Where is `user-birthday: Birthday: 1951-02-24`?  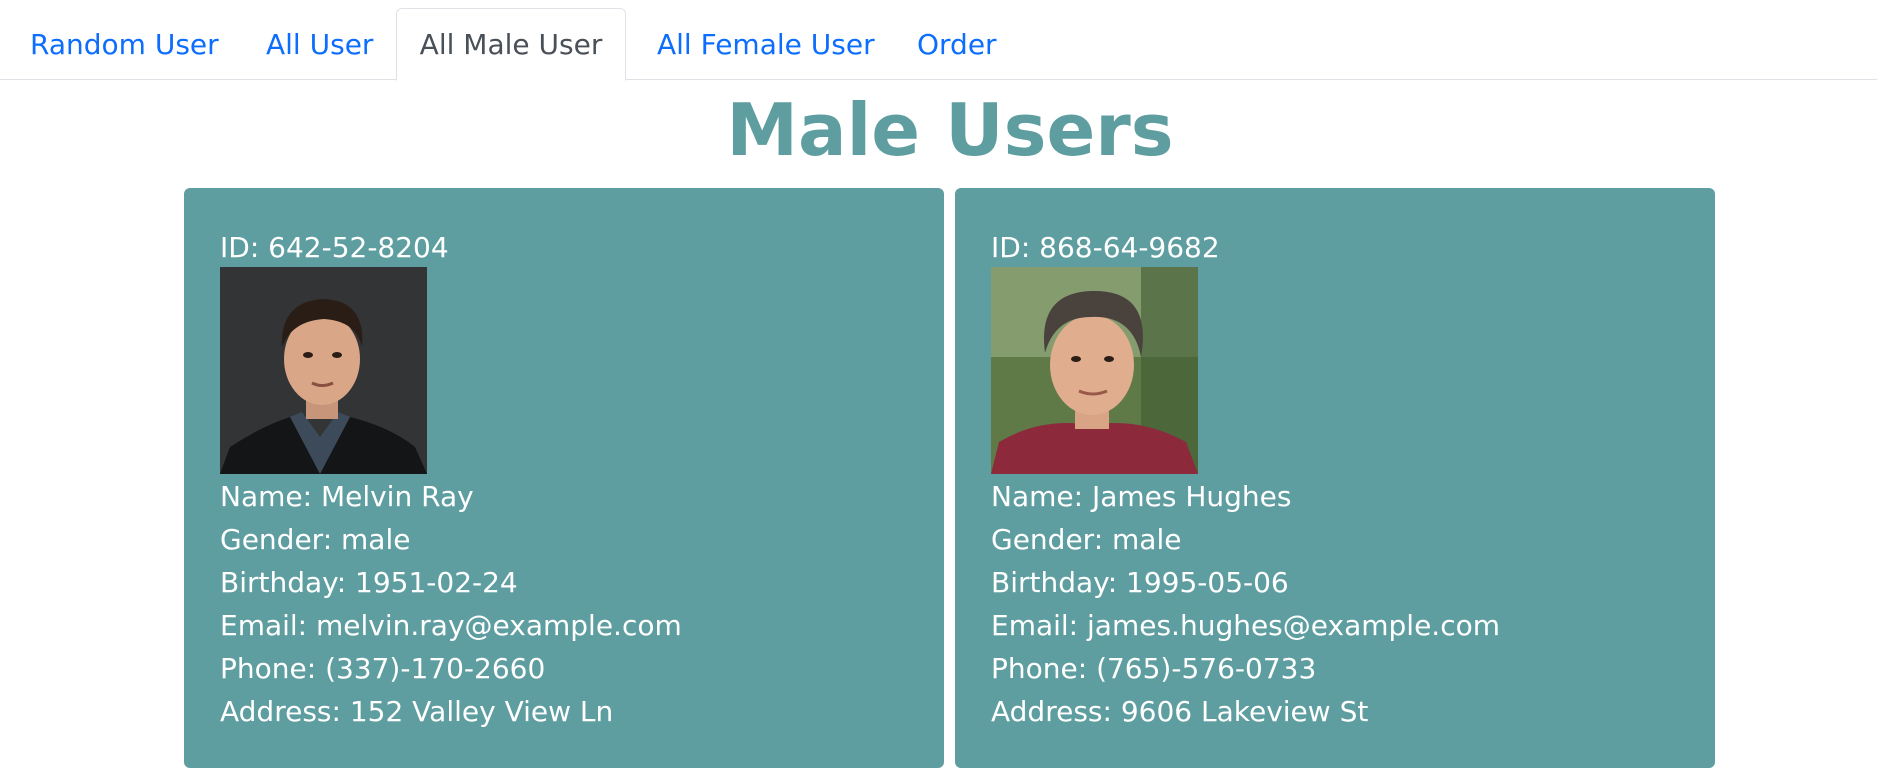 user-birthday: Birthday: 1951-02-24 is located at coordinates (369, 582).